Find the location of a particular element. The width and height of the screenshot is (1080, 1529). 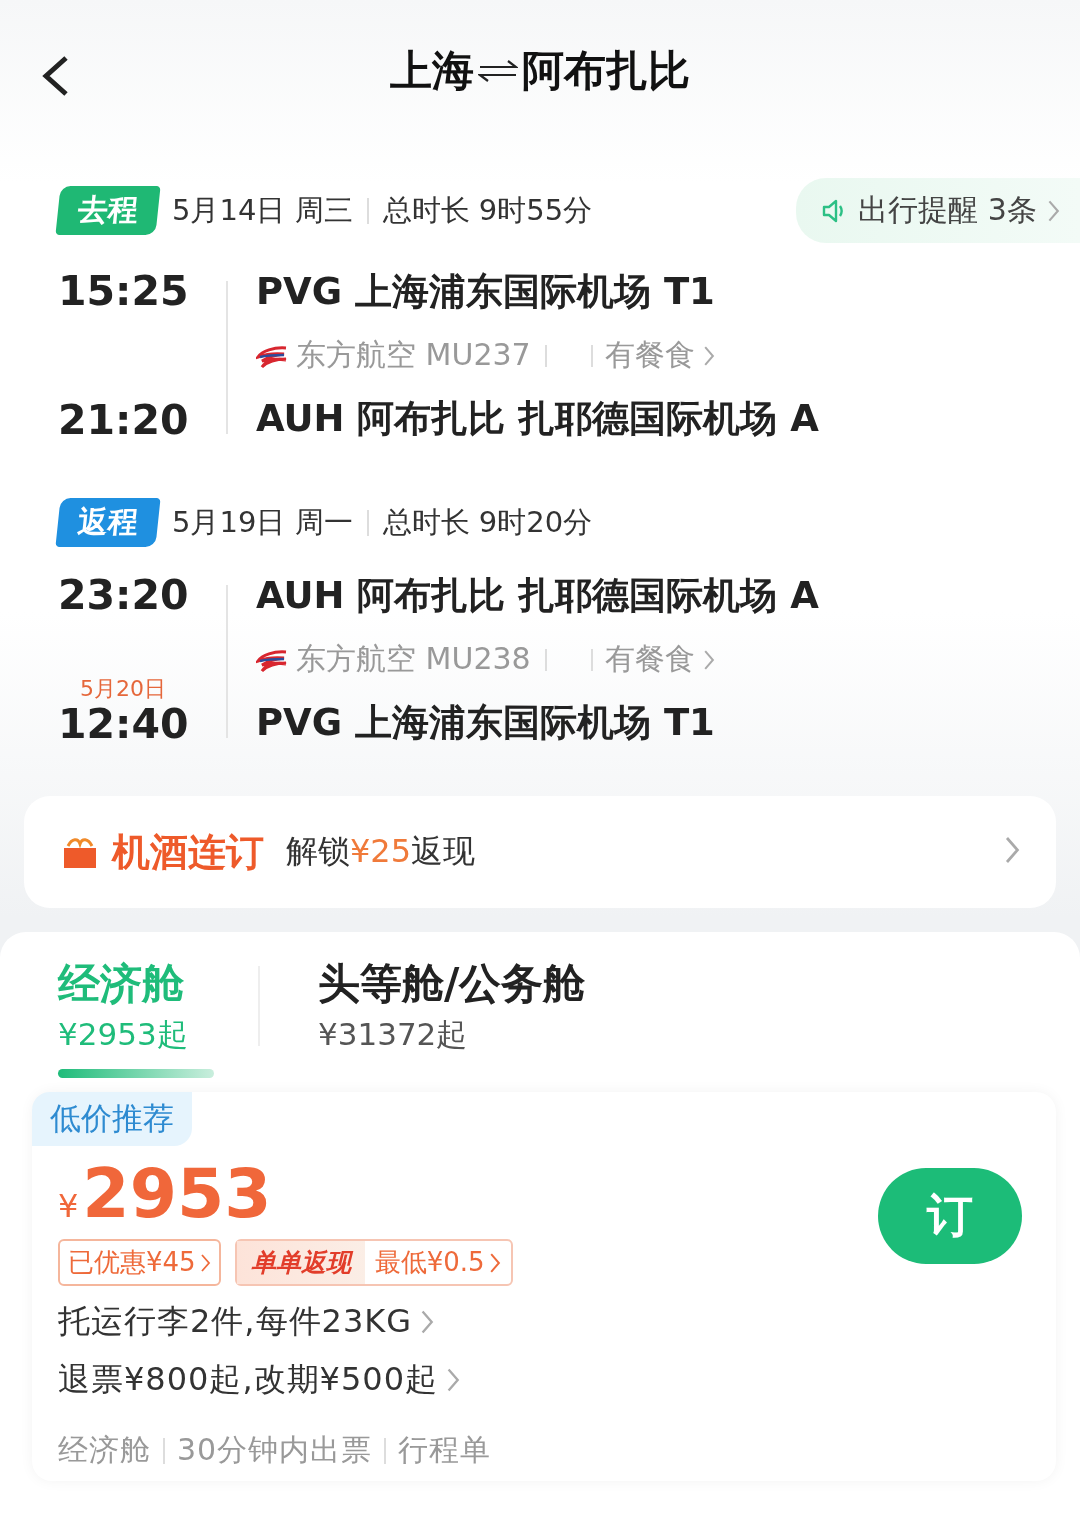

promo-text: 解锁¥25返现 is located at coordinates (381, 851).